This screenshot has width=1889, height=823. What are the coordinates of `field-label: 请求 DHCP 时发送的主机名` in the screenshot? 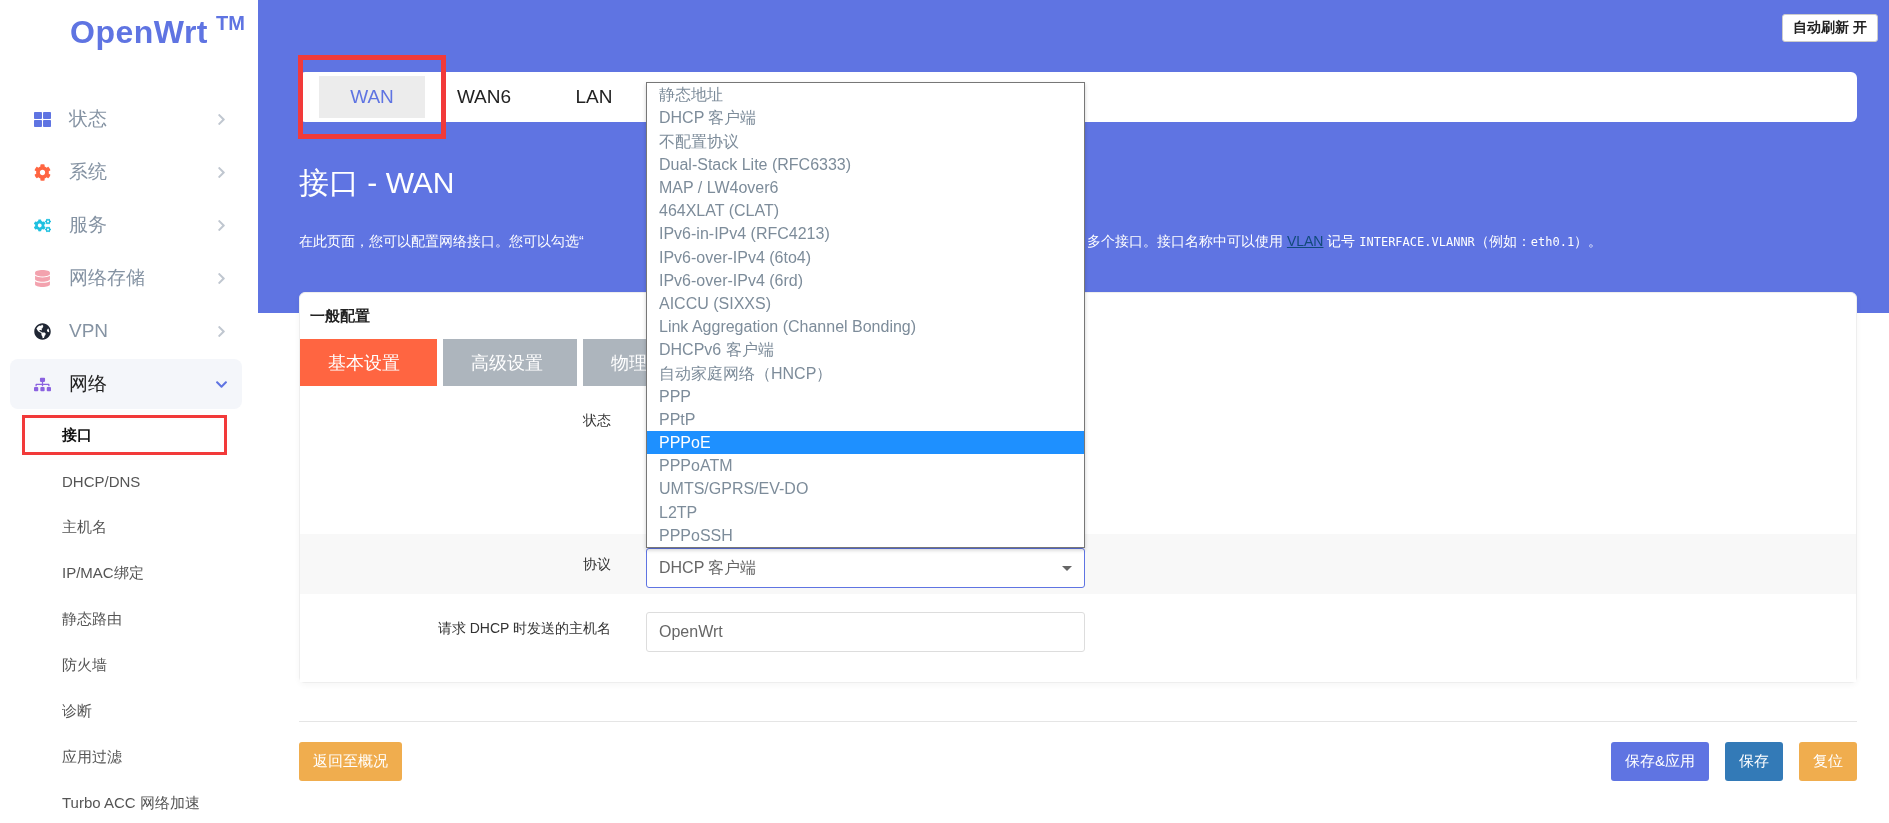 It's located at (523, 628).